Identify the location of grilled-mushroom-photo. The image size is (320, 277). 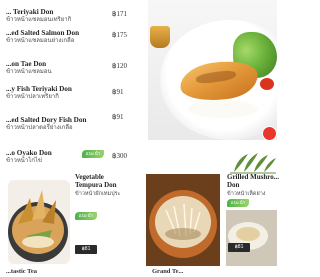
(183, 220).